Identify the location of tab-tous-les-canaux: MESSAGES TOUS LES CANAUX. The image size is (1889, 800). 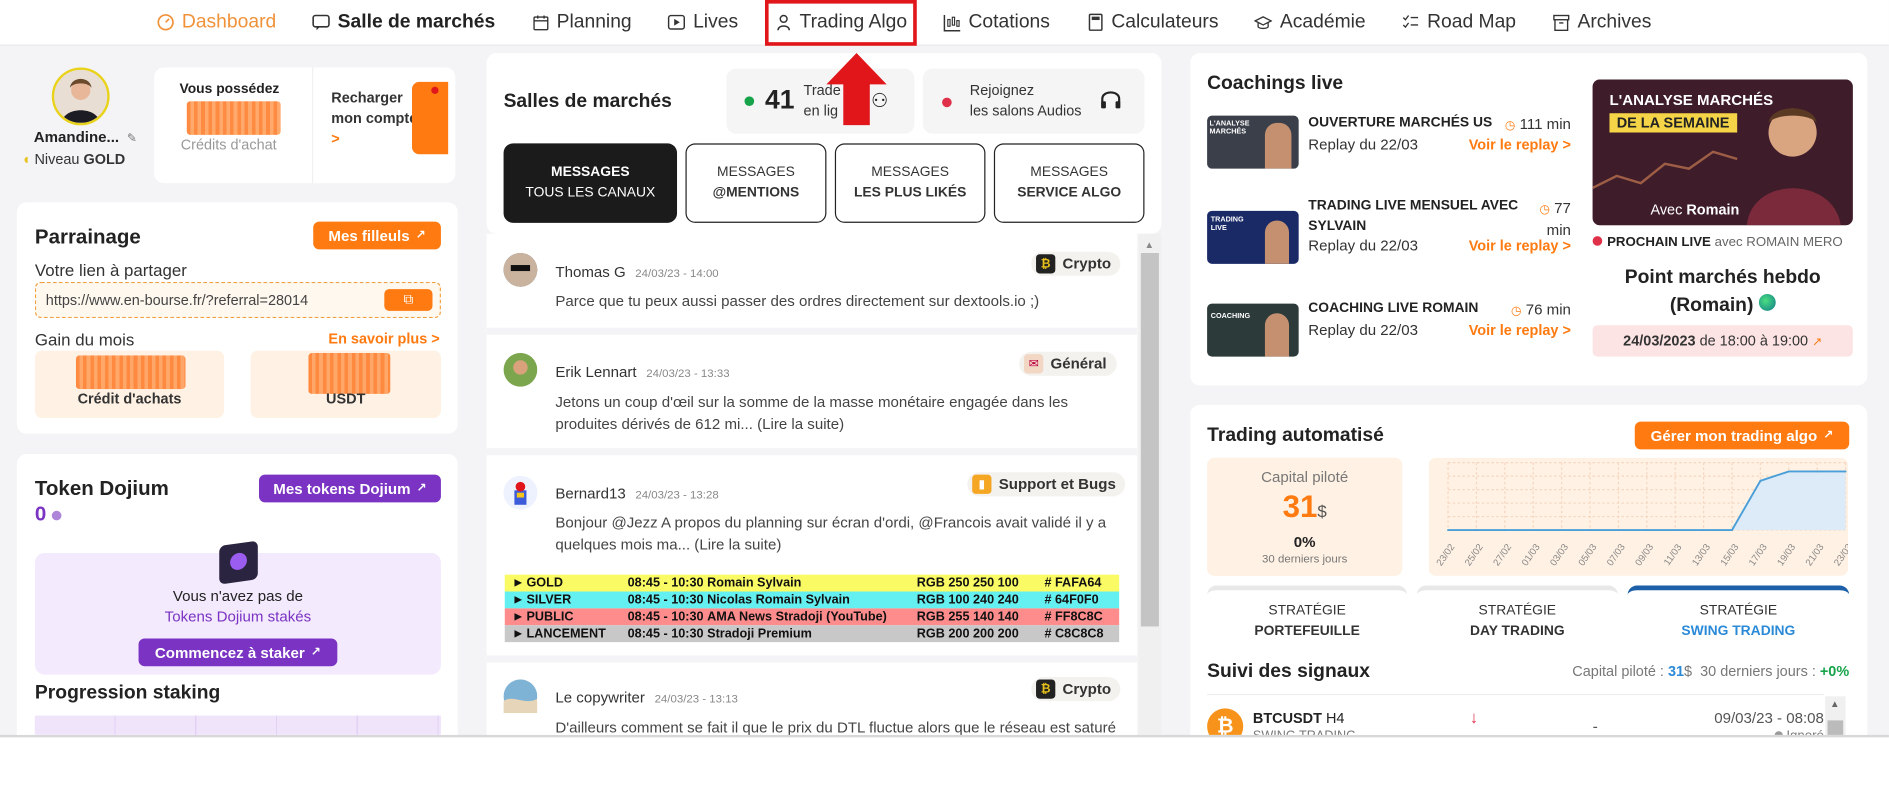
(590, 183).